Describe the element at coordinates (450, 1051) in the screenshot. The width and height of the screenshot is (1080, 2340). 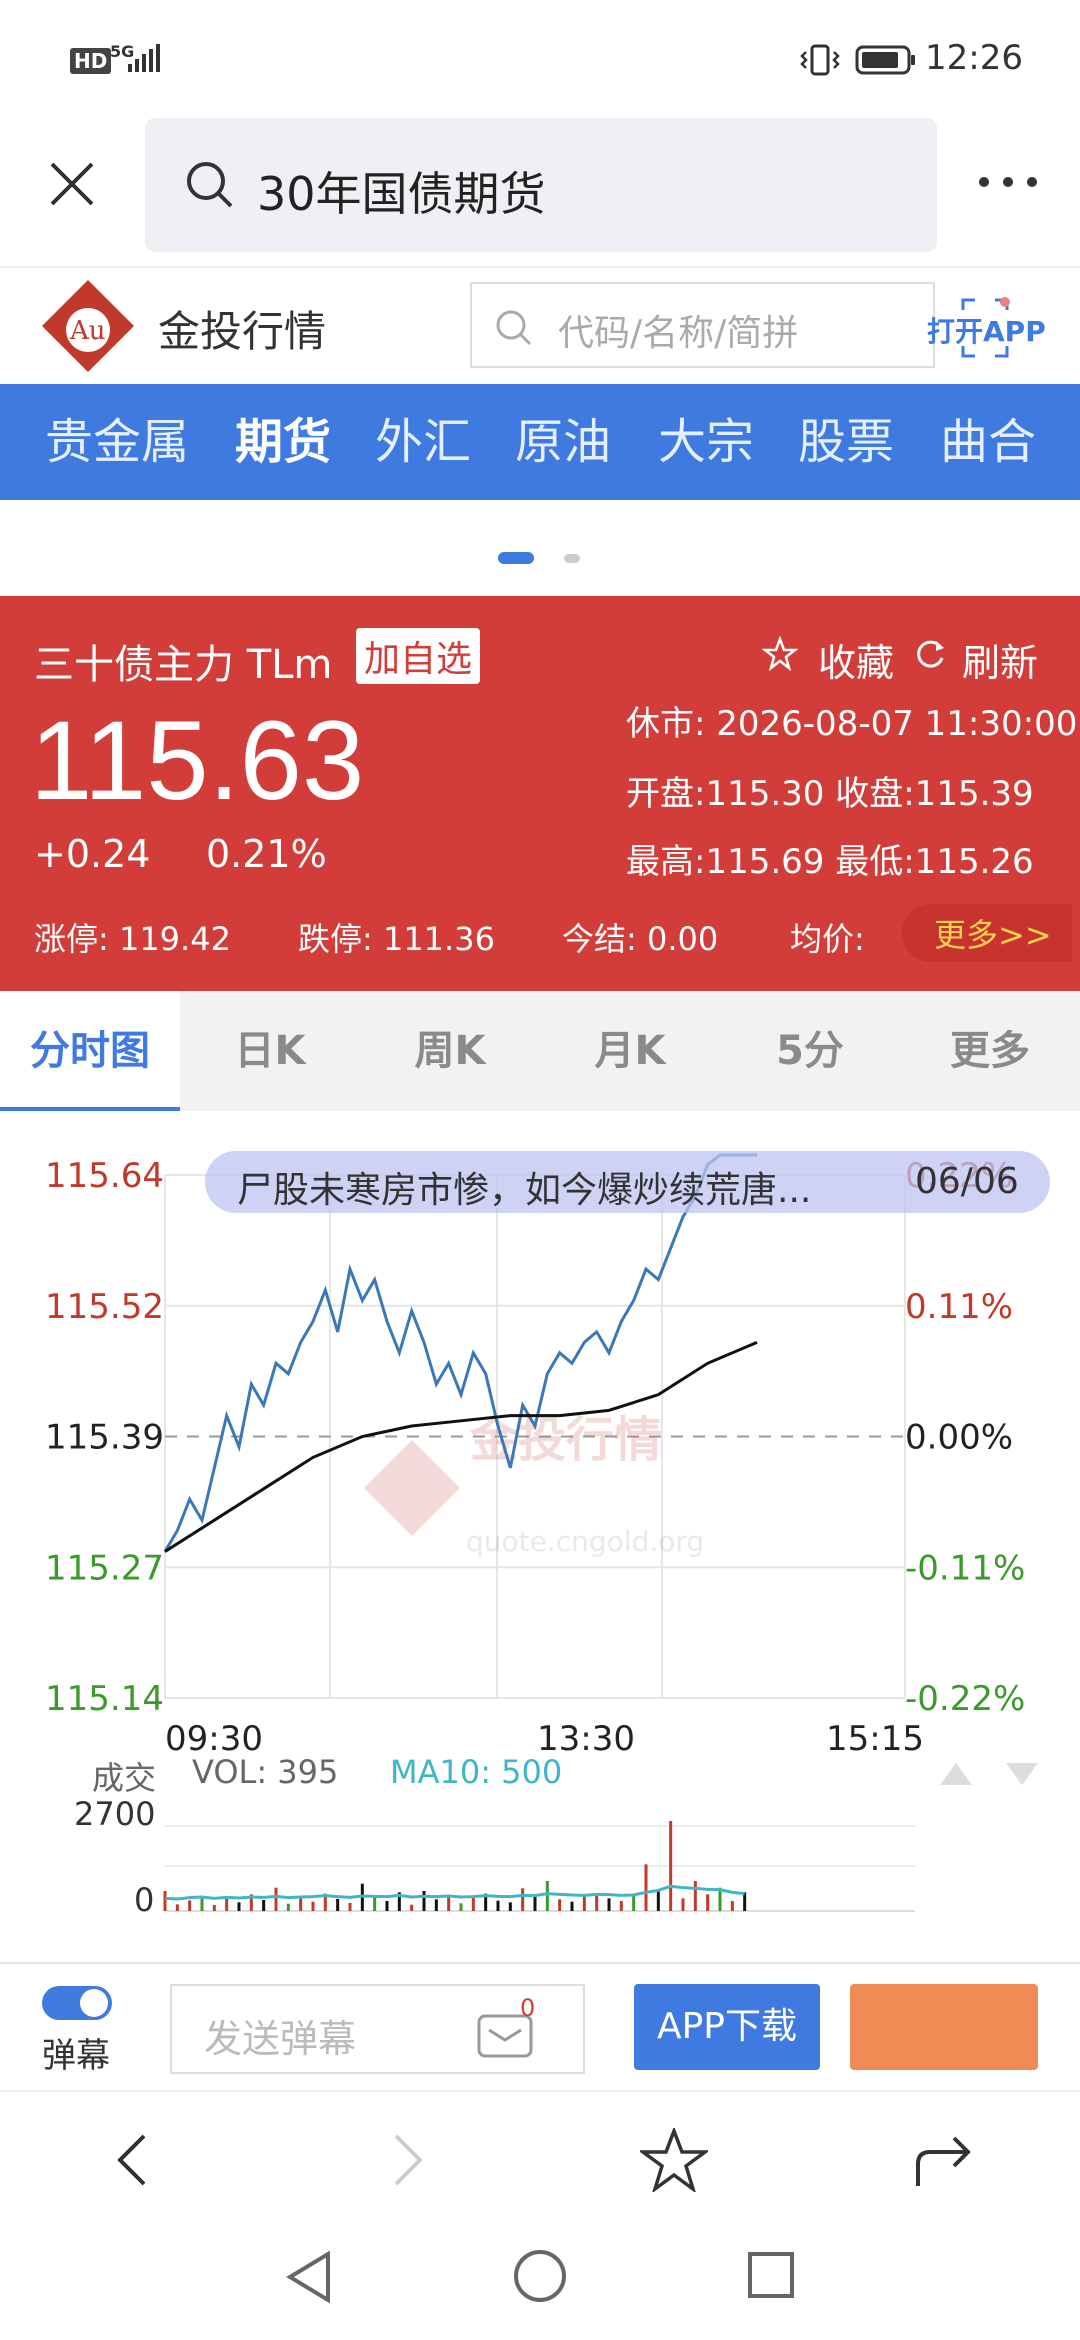
I see `tab-weekly-k: 周K` at that location.